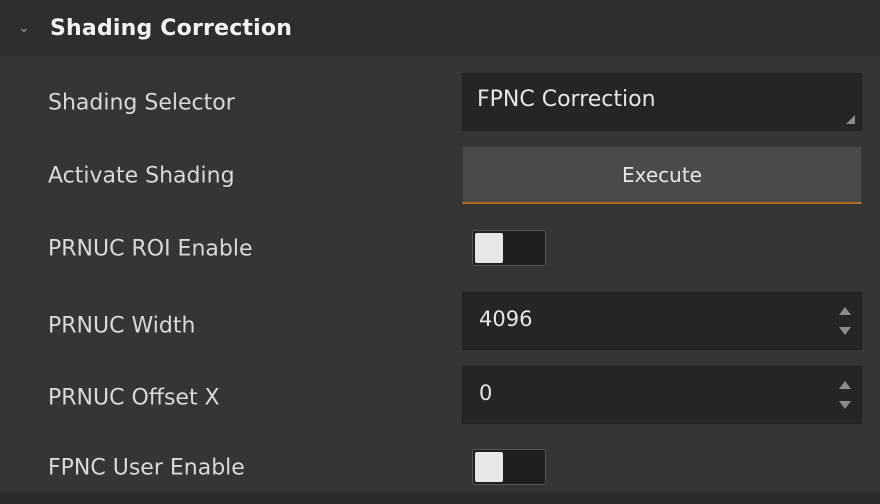  What do you see at coordinates (662, 321) in the screenshot?
I see `prnuc-width-input: 4096` at bounding box center [662, 321].